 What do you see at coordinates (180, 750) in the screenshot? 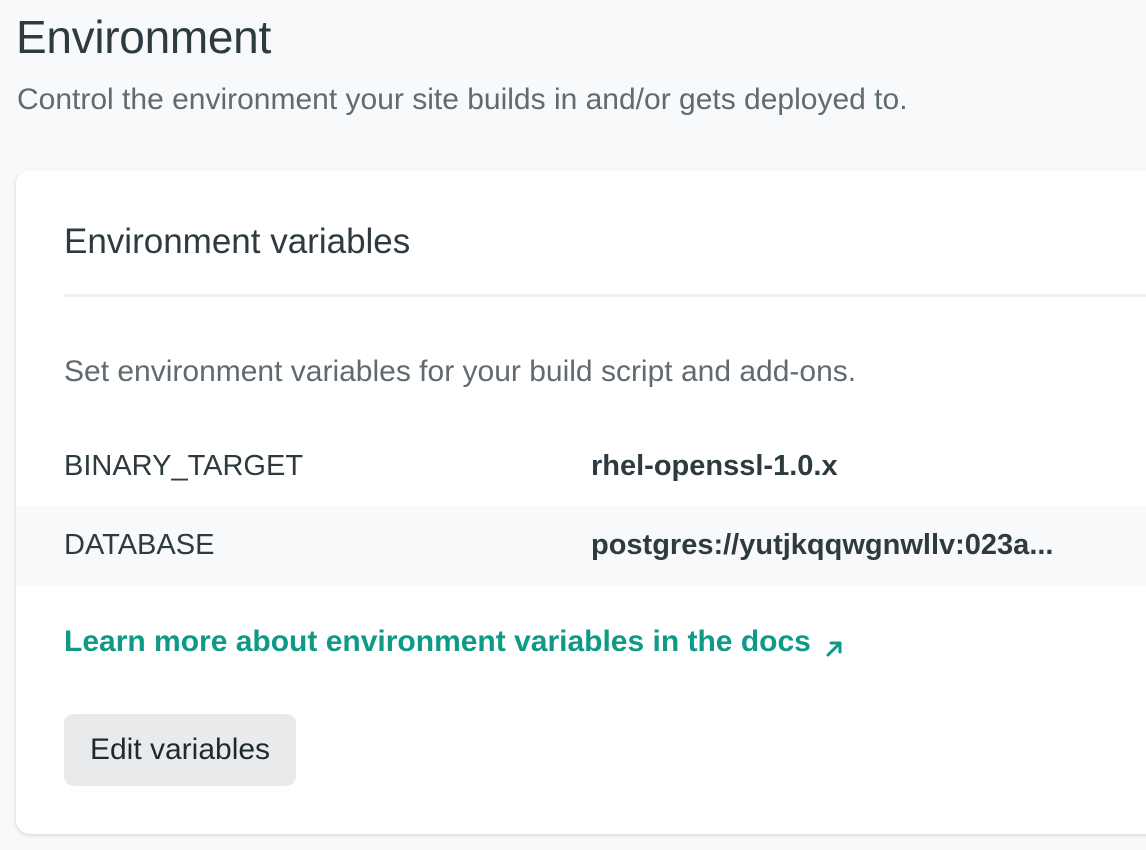
I see `edit-variables-button: Edit variables` at bounding box center [180, 750].